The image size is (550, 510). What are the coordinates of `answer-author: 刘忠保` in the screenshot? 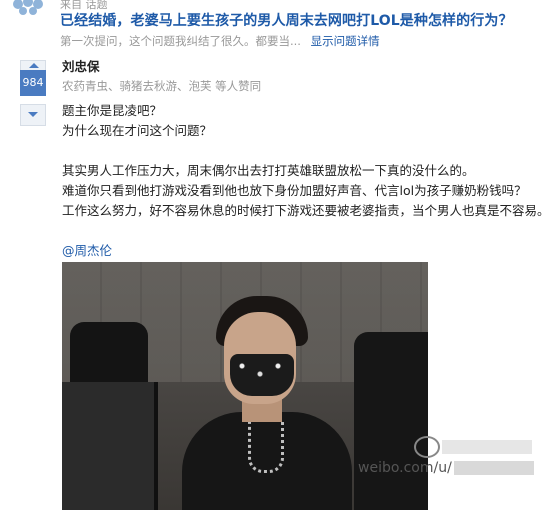 It's located at (81, 65).